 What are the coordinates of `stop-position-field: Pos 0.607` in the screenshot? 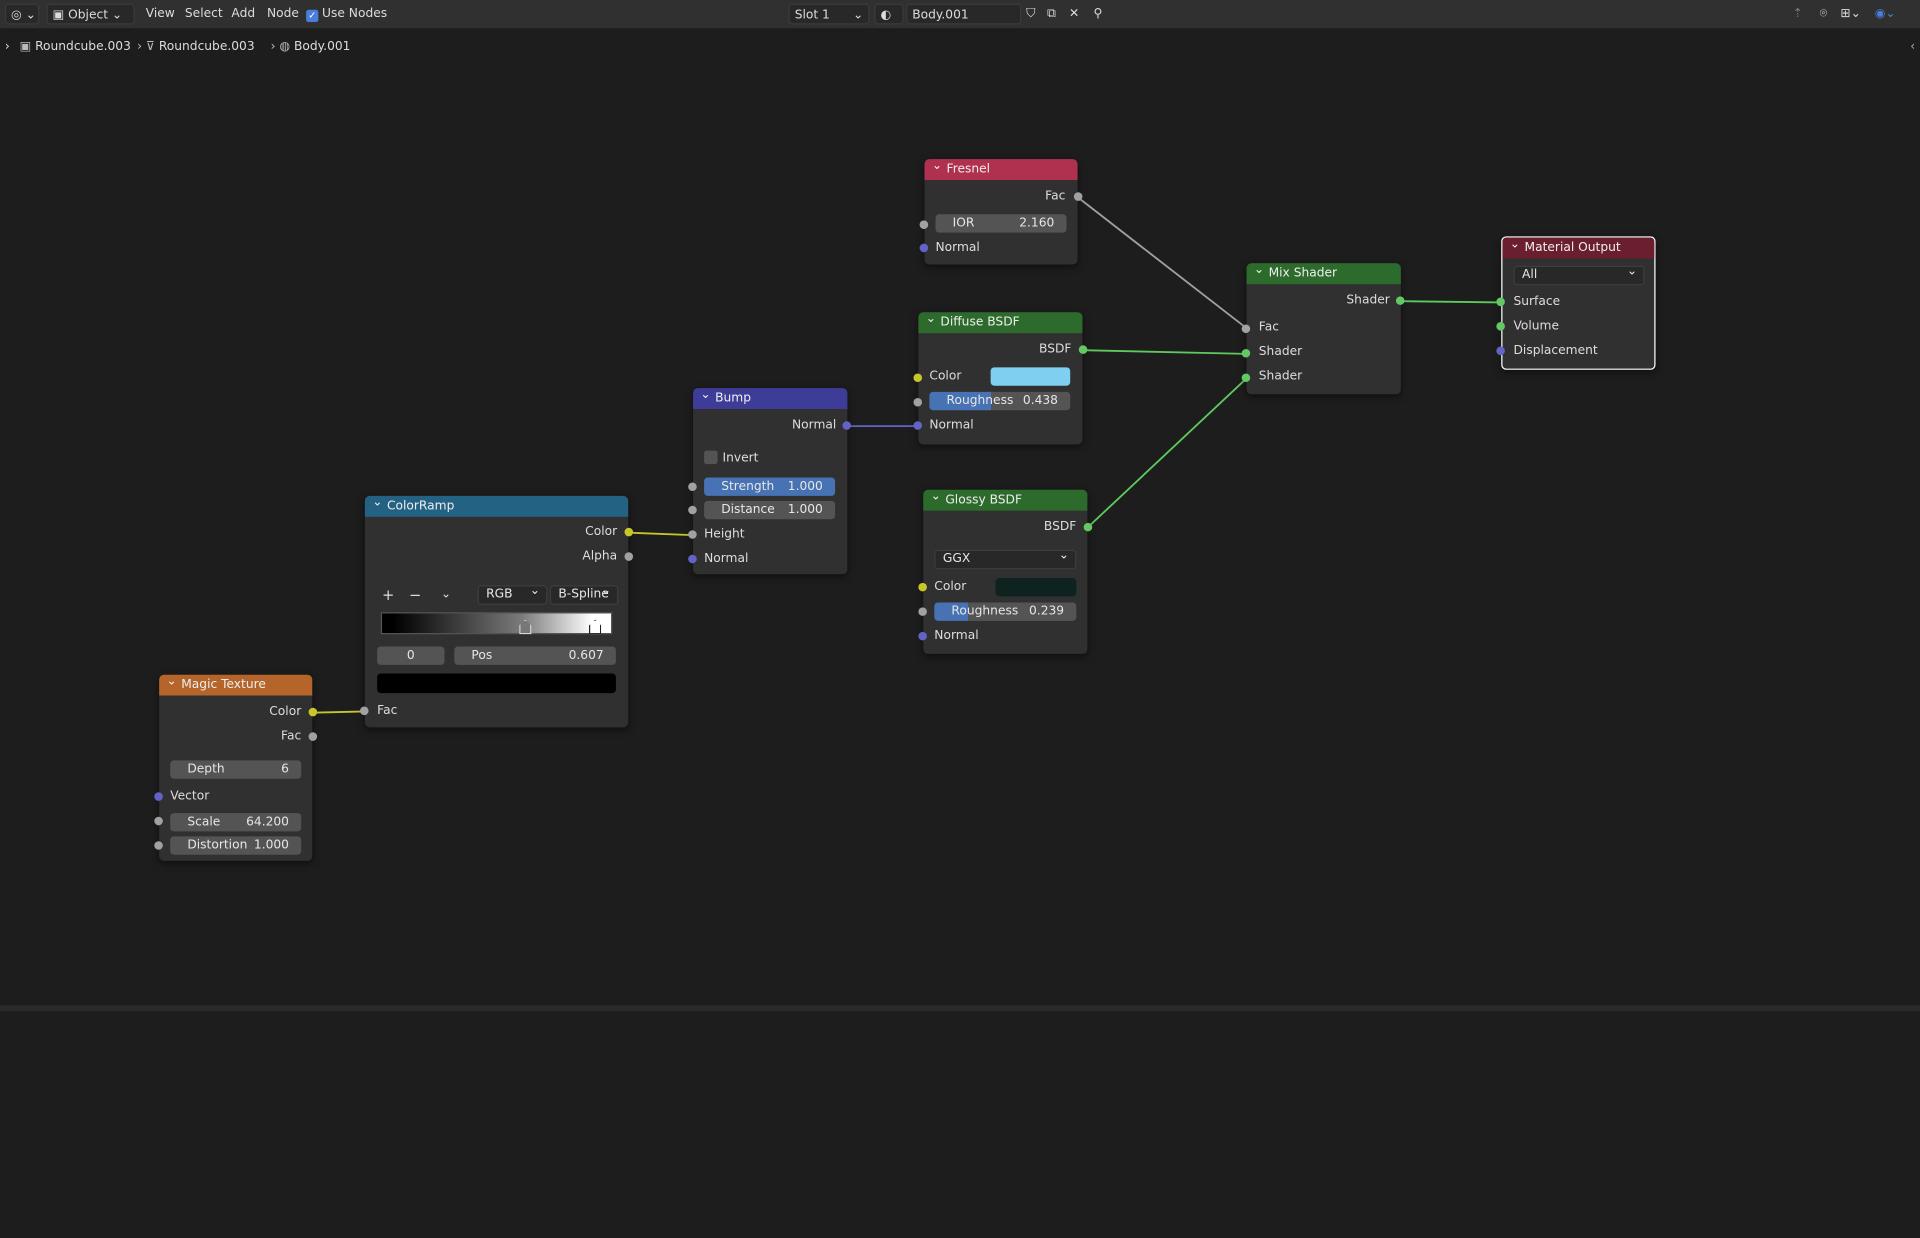 It's located at (535, 655).